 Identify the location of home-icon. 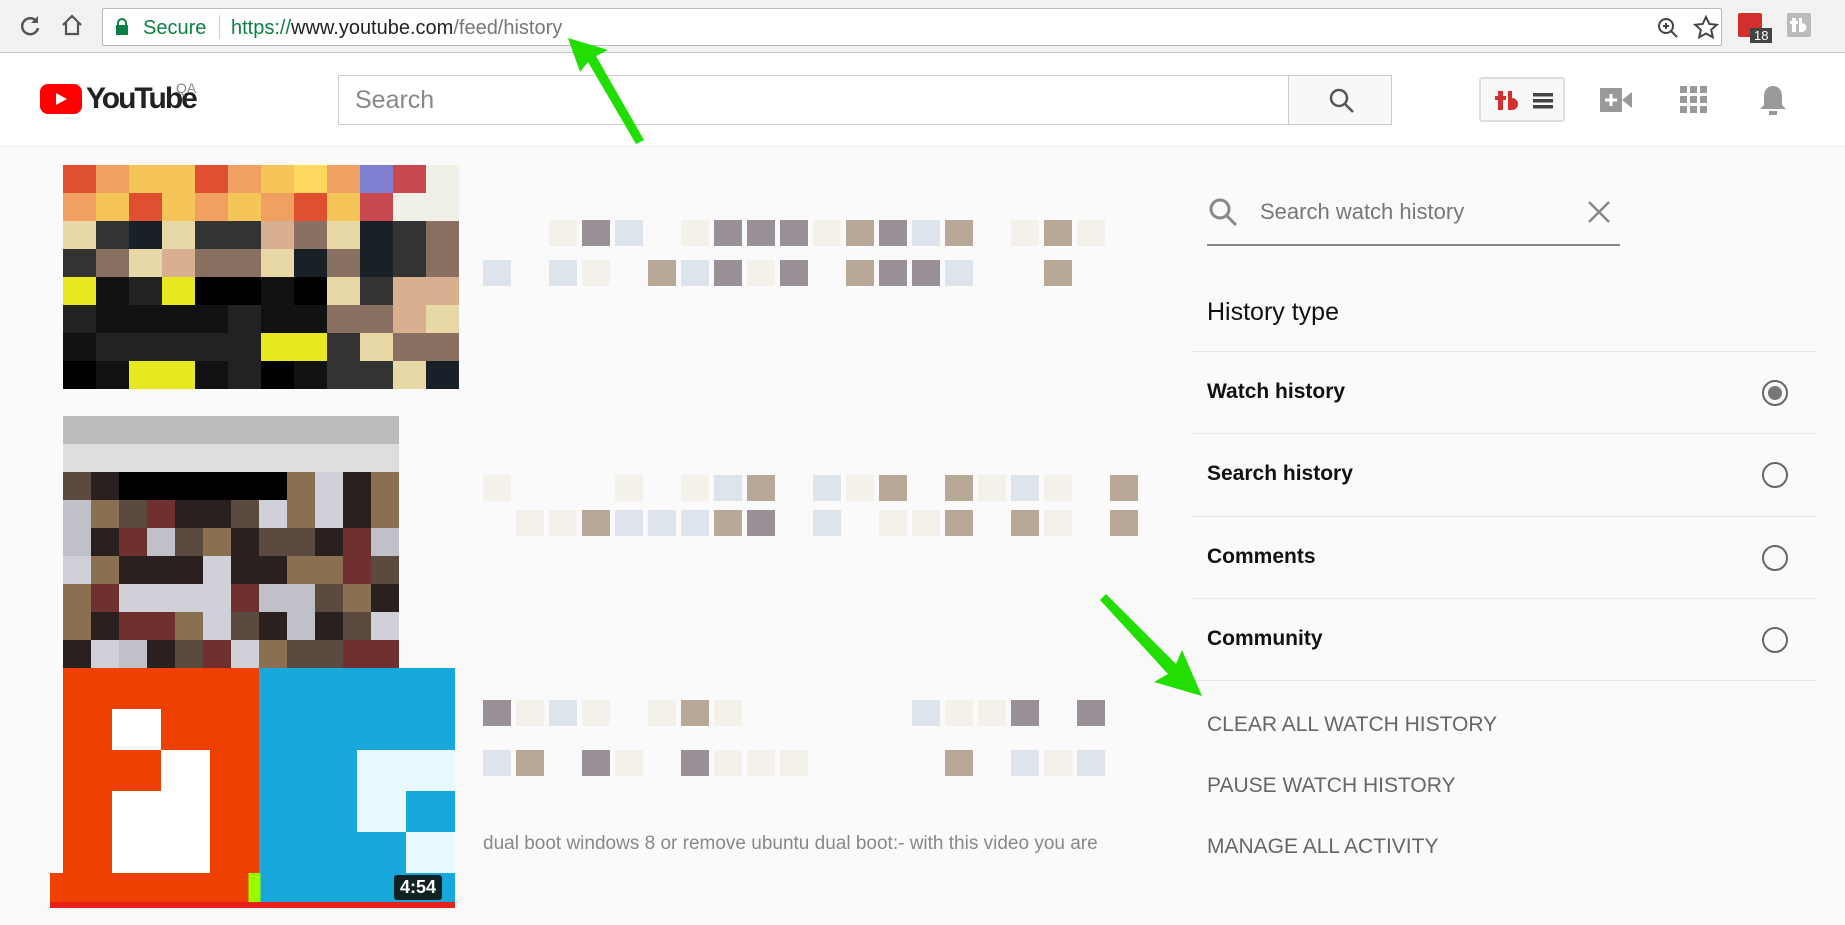
(72, 25).